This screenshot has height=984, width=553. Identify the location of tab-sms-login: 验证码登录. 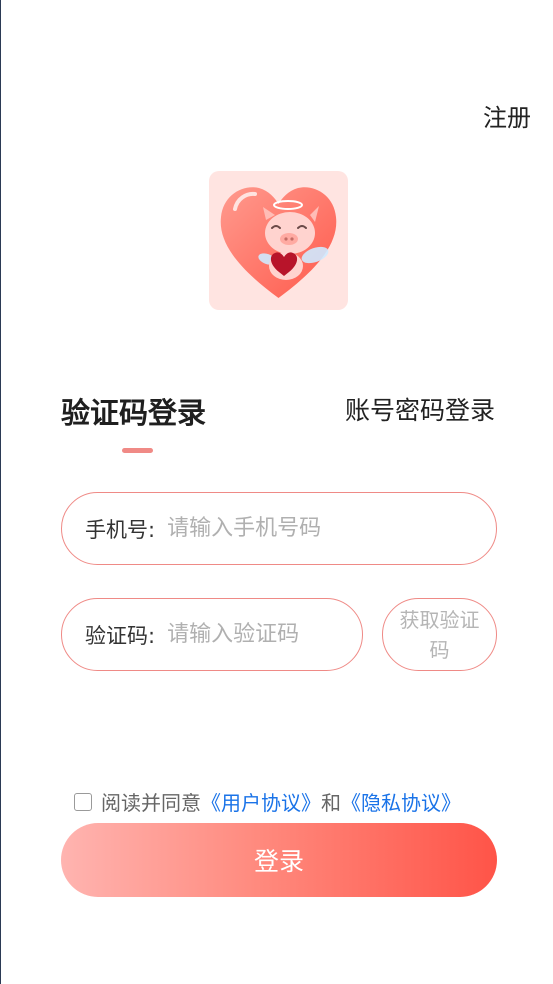
(133, 411).